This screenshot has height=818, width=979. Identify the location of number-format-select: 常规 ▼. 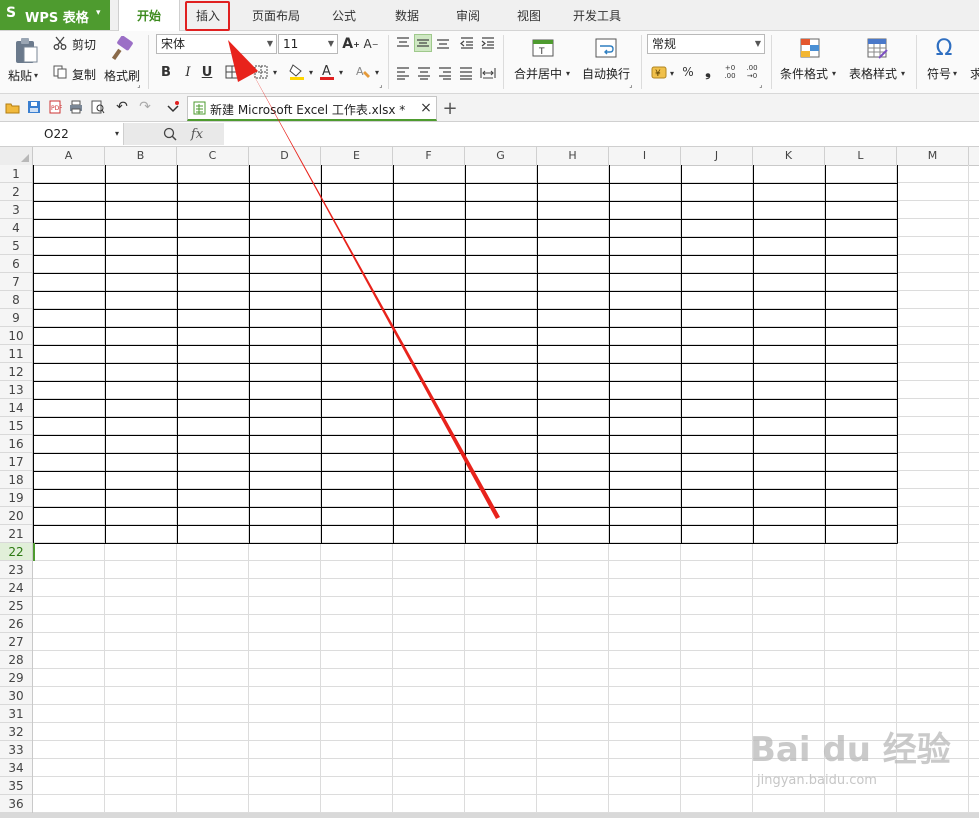
(706, 44).